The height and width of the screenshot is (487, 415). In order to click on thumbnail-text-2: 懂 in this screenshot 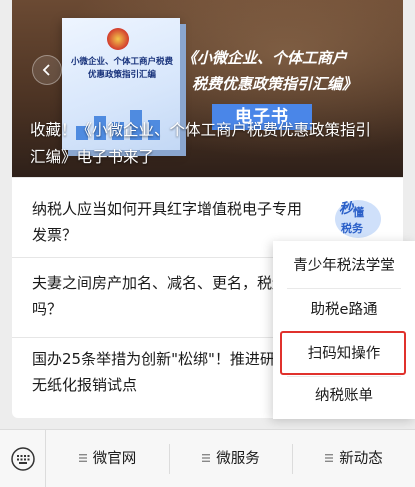, I will do `click(358, 212)`.